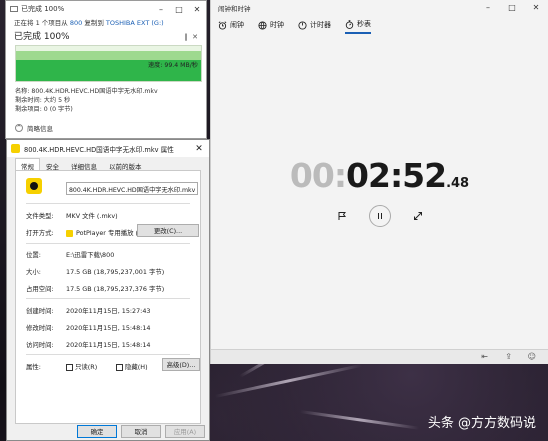 This screenshot has height=441, width=548. I want to click on stopwatch-display: 00:02:52.48, so click(379, 175).